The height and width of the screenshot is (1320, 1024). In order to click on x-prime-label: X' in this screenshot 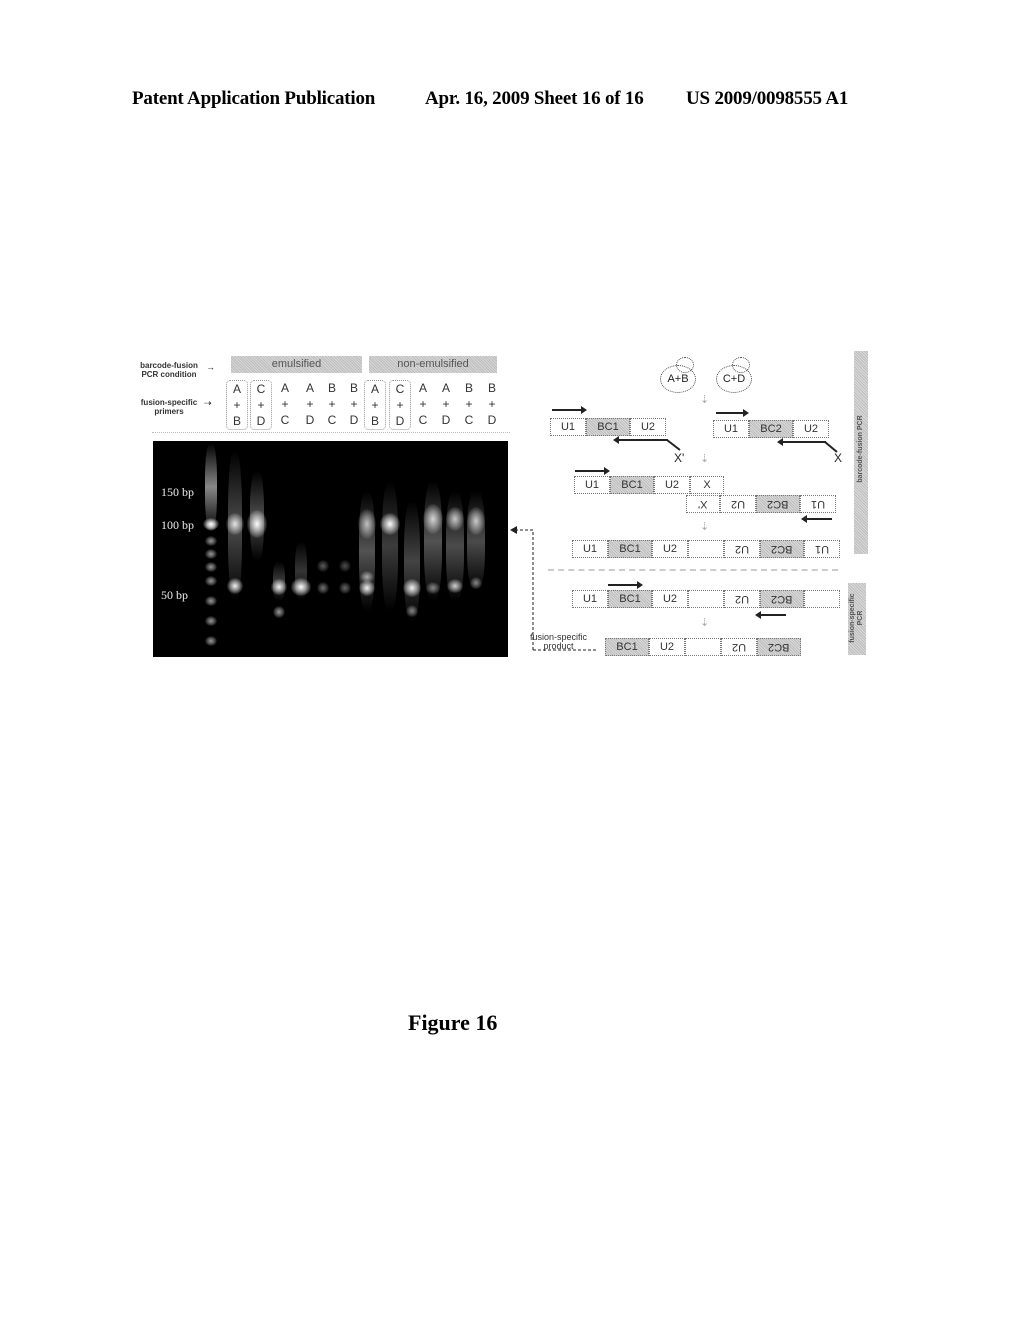, I will do `click(679, 458)`.